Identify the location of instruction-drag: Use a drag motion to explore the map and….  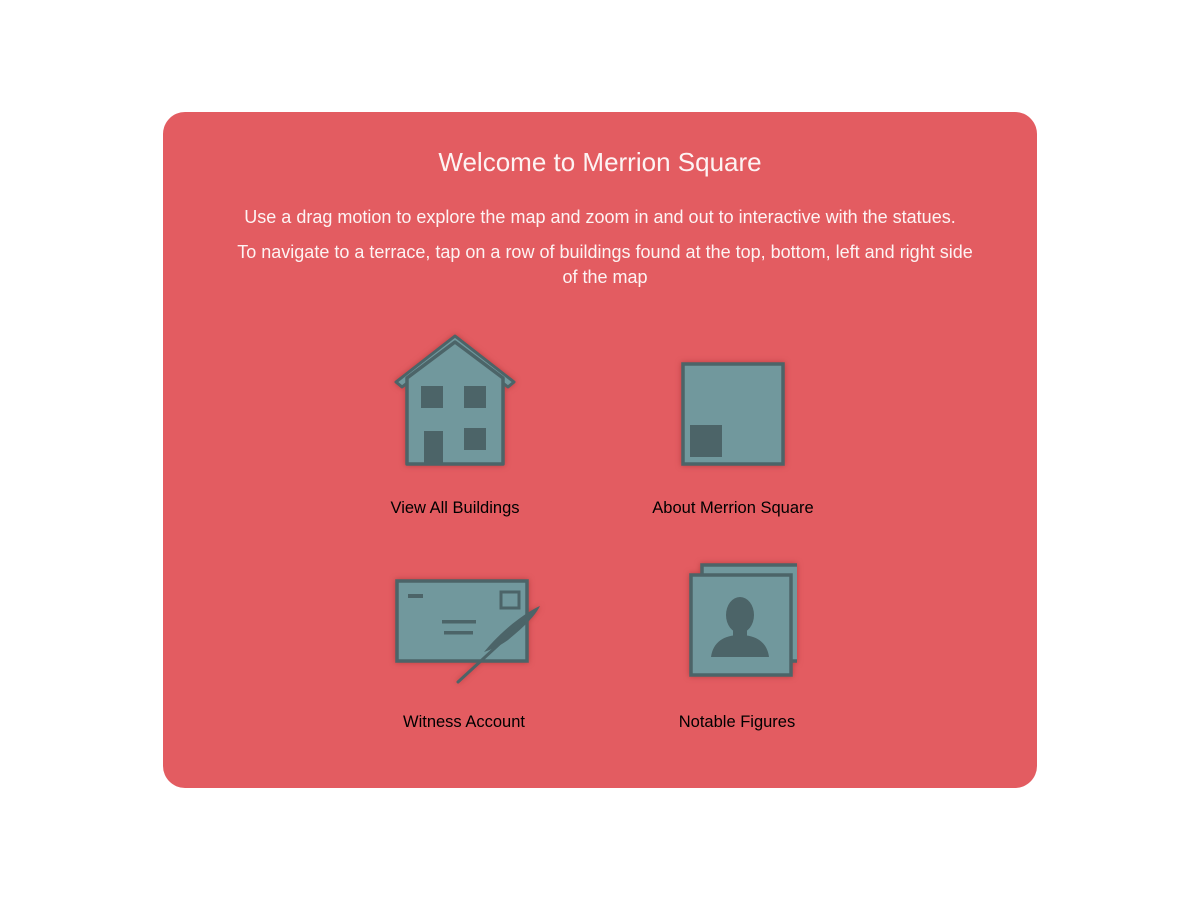
(600, 217).